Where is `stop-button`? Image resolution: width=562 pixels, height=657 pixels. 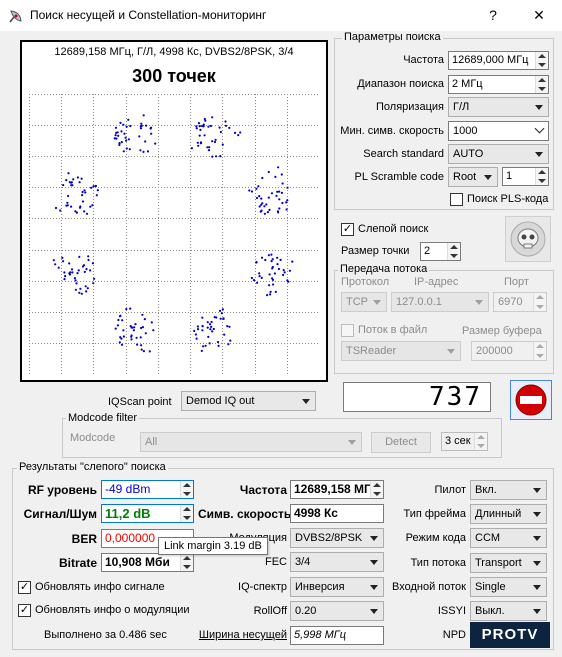
stop-button is located at coordinates (531, 400).